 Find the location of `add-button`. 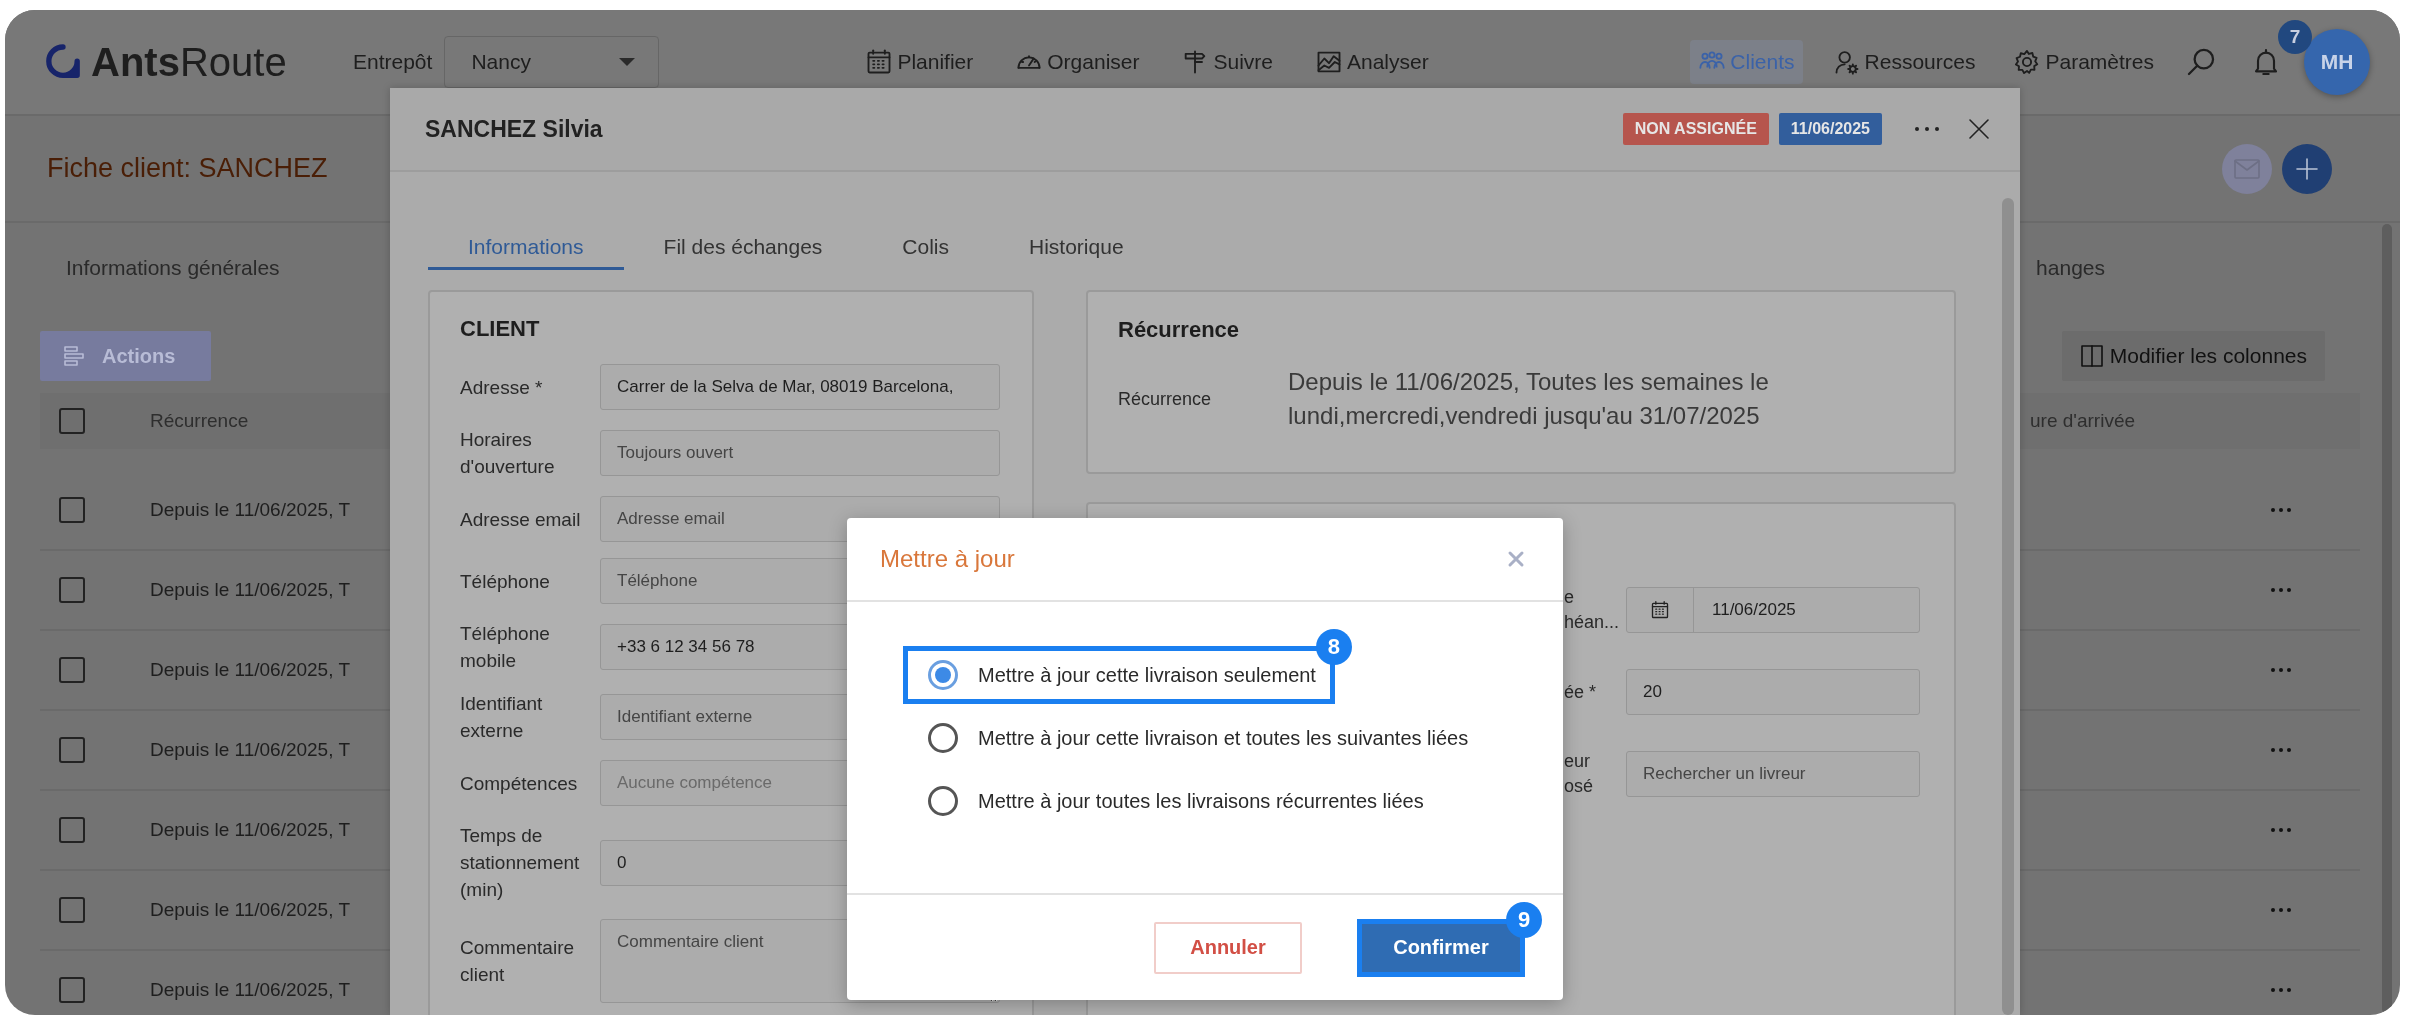

add-button is located at coordinates (2307, 168).